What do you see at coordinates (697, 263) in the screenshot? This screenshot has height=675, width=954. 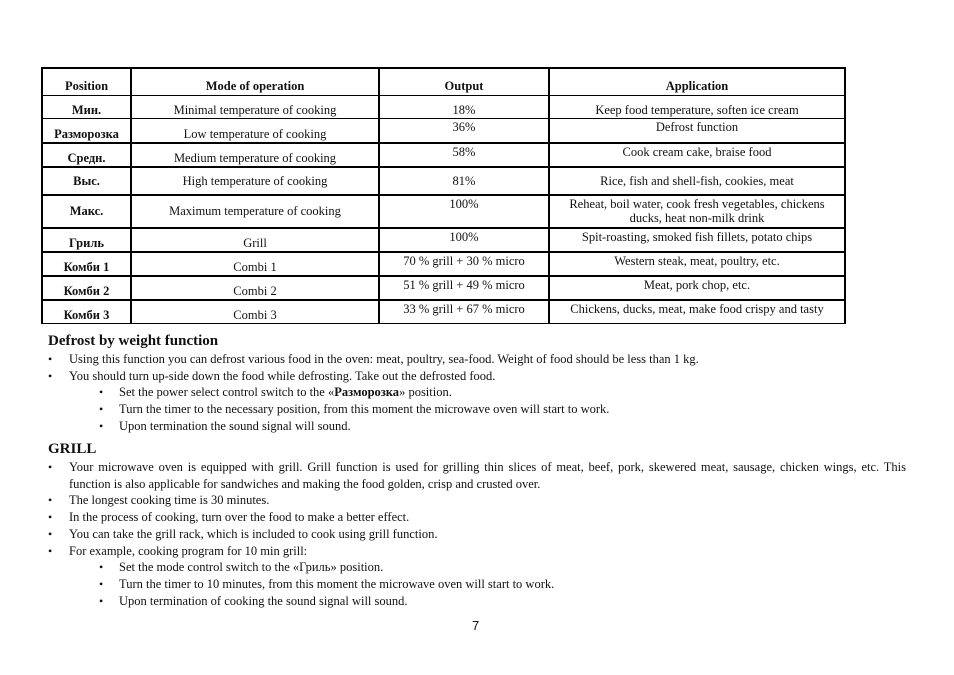 I see `cell-application: Western steak, meat, poultry, etc.` at bounding box center [697, 263].